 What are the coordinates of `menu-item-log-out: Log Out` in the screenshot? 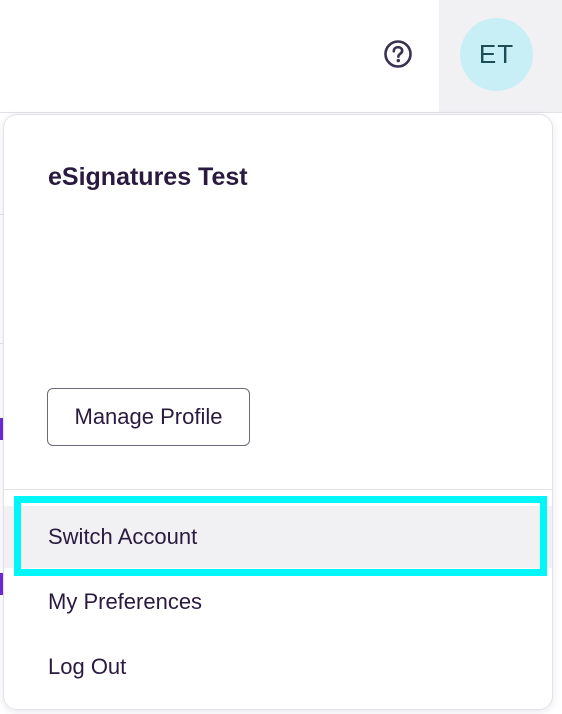 It's located at (278, 667).